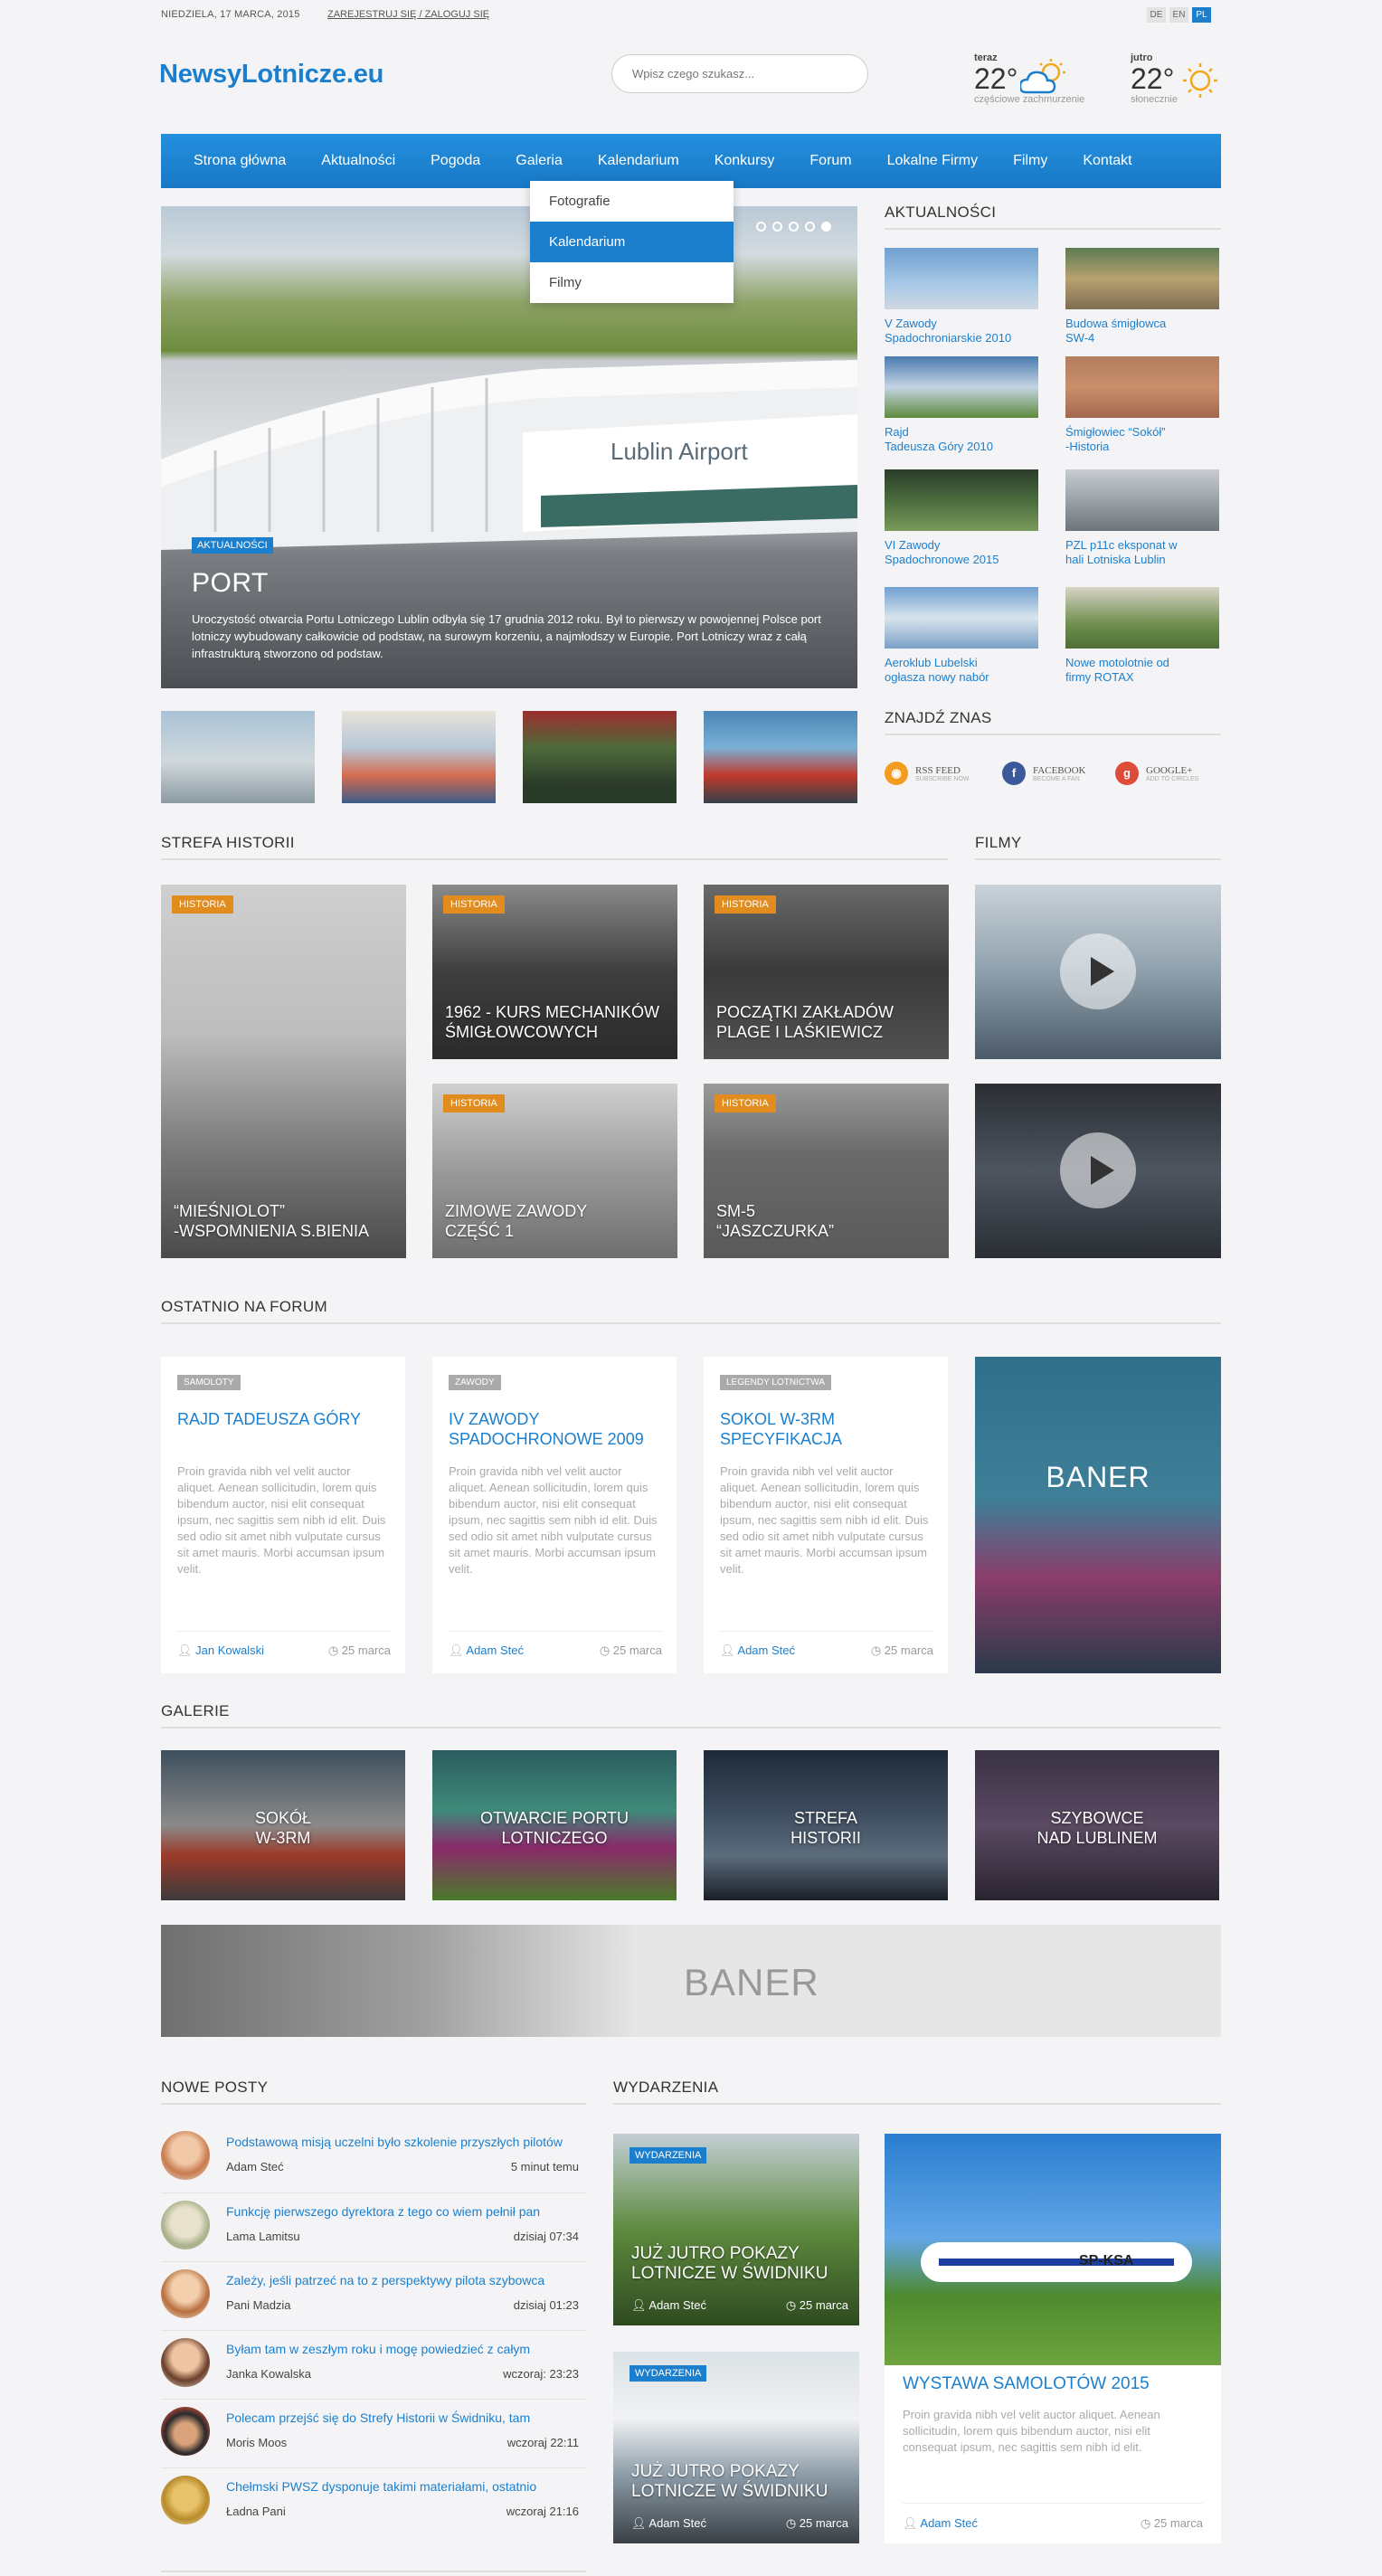  What do you see at coordinates (826, 1171) in the screenshot?
I see `history-tile: HISTORIA SM-5 “JASZCZURKA”` at bounding box center [826, 1171].